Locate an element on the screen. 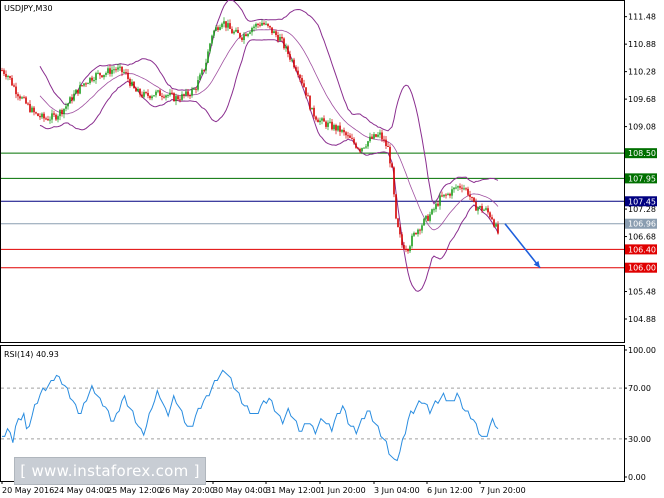 Image resolution: width=664 pixels, height=498 pixels. price-level-badge: 106.96 is located at coordinates (641, 223).